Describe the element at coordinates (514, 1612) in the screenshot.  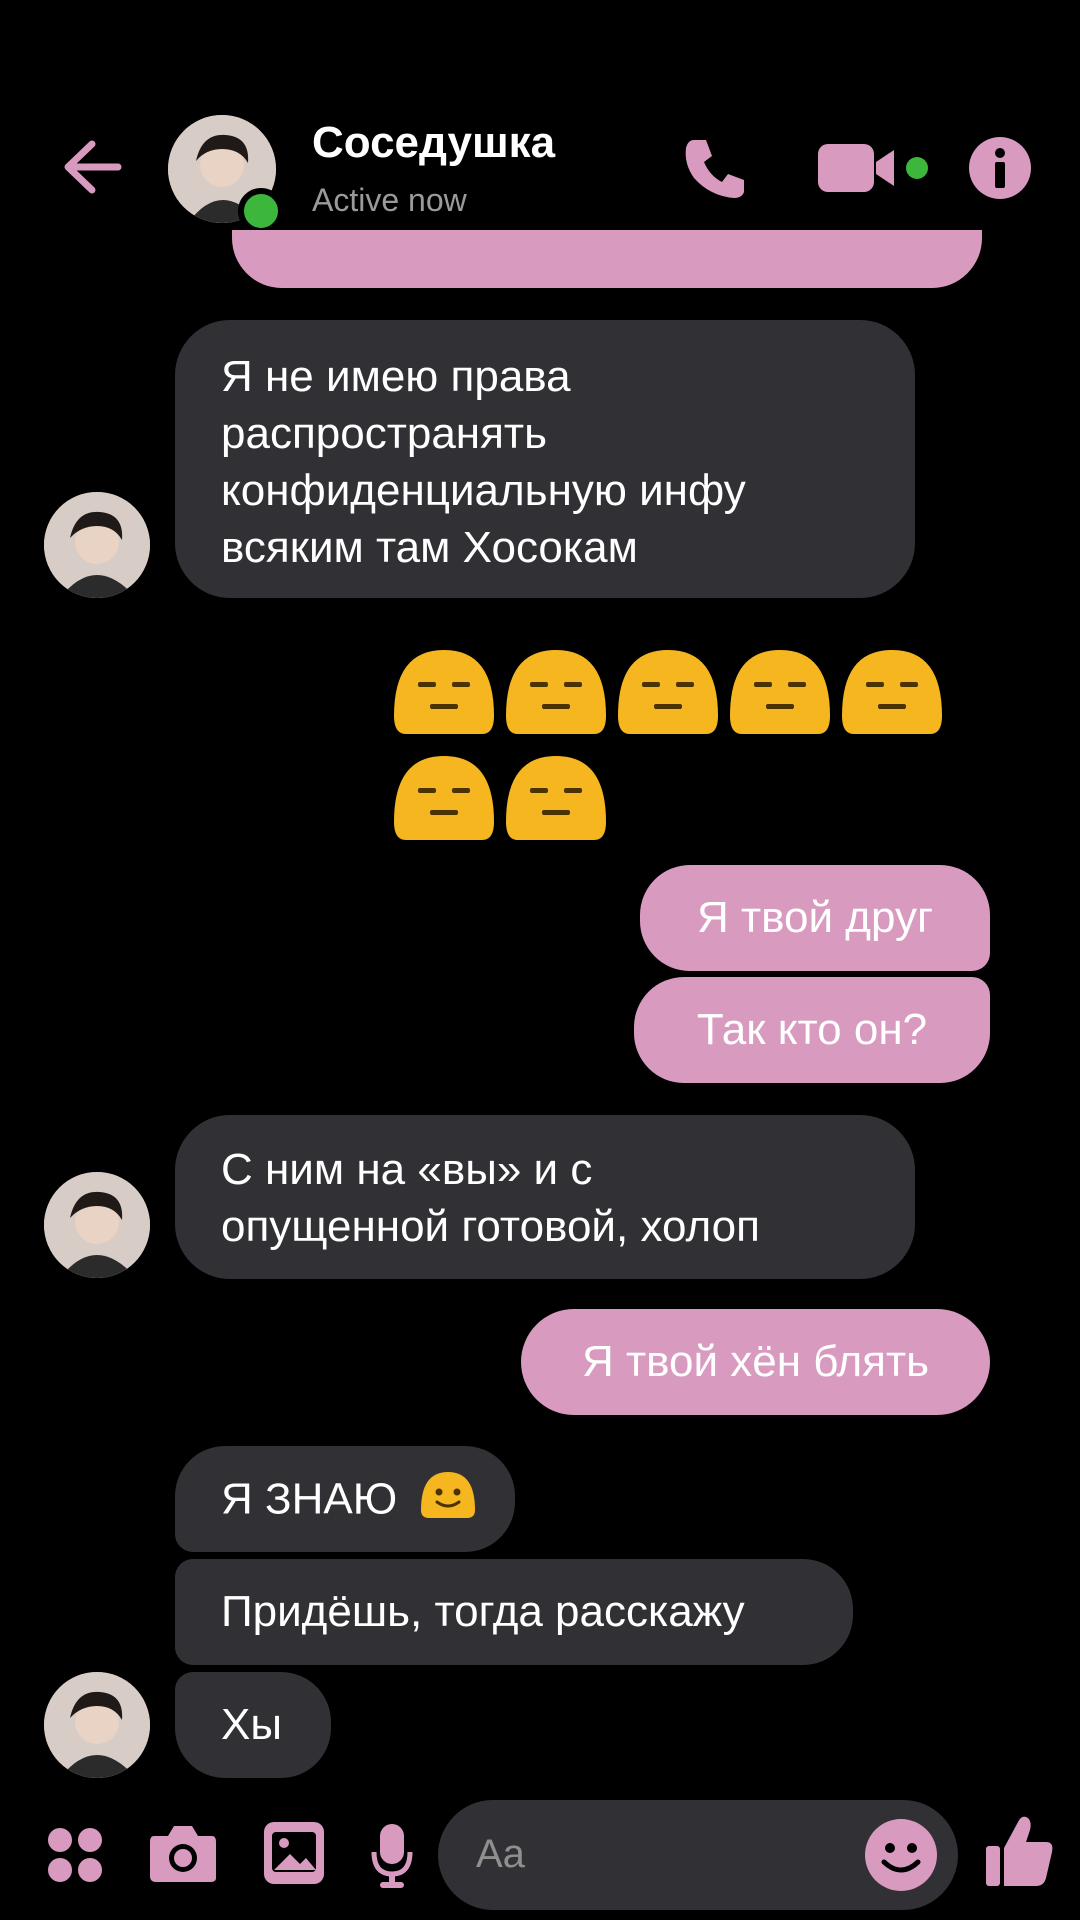
I see `message-bubble-incoming: Придёшь, тогда расскажу` at that location.